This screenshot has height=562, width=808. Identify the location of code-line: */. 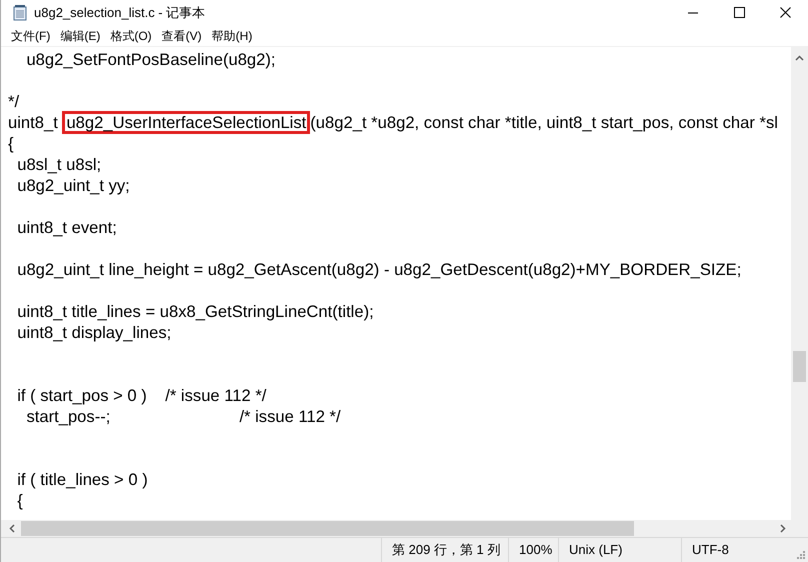
(14, 101).